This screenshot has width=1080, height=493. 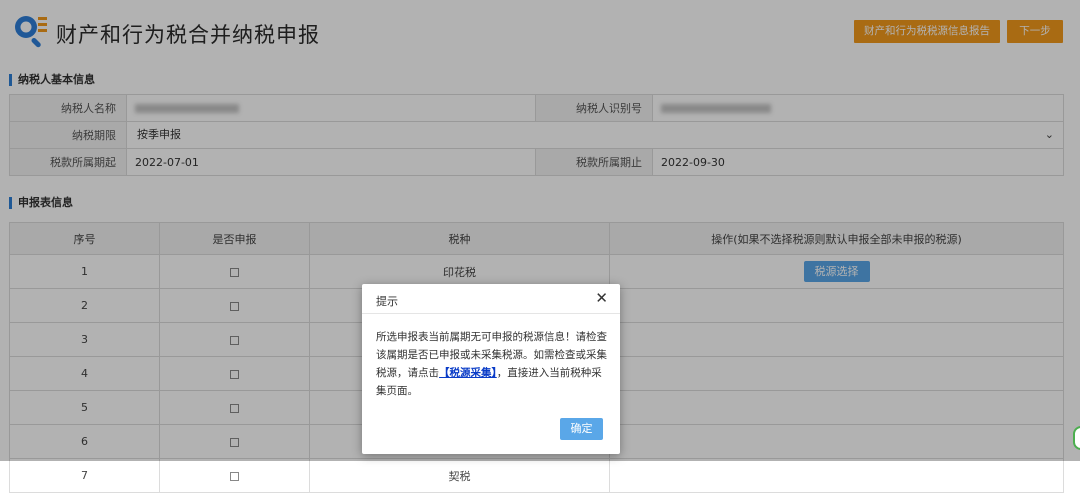 What do you see at coordinates (1076, 438) in the screenshot?
I see `floating-help-icon` at bounding box center [1076, 438].